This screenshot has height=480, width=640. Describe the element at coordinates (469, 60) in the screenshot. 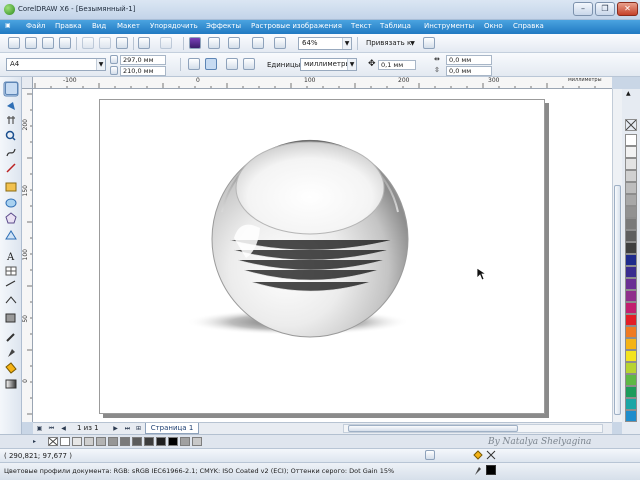

I see `duplicate-x-field: 0,0 мм` at that location.